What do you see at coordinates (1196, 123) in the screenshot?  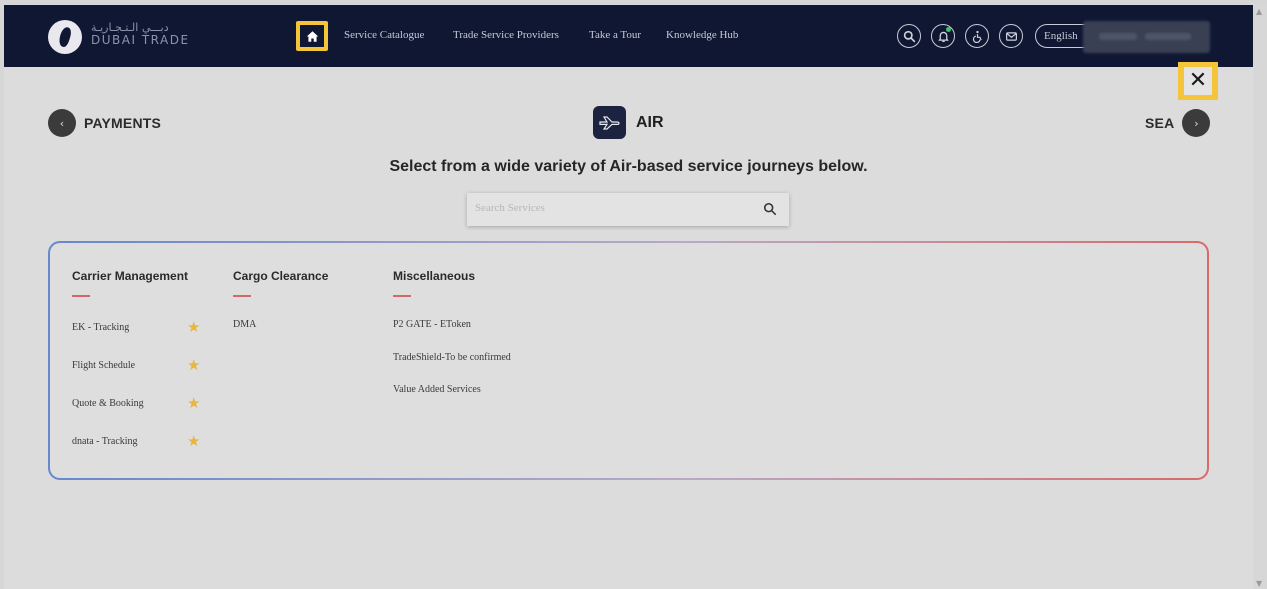 I see `chevron-right-icon: ›` at bounding box center [1196, 123].